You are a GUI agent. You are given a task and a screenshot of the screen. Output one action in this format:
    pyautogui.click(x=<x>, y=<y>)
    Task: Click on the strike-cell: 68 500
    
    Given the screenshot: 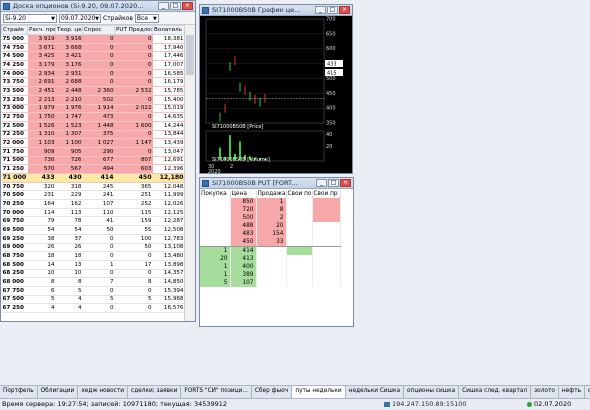 What is the action you would take?
    pyautogui.click(x=14, y=265)
    